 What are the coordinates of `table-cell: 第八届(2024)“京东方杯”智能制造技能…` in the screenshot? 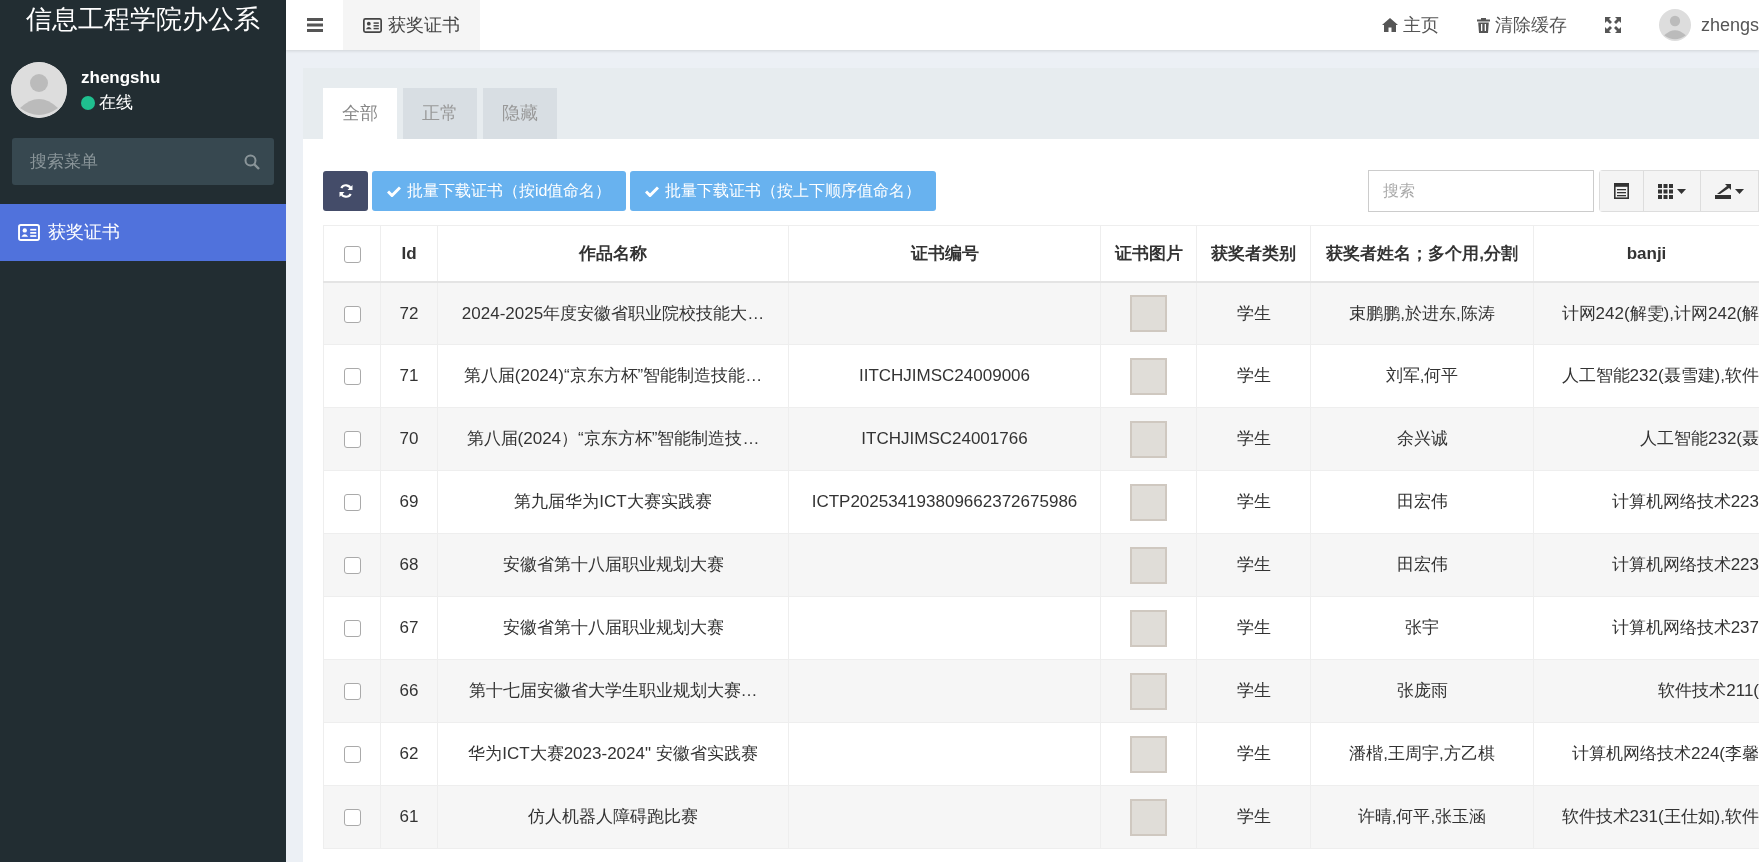 It's located at (613, 376).